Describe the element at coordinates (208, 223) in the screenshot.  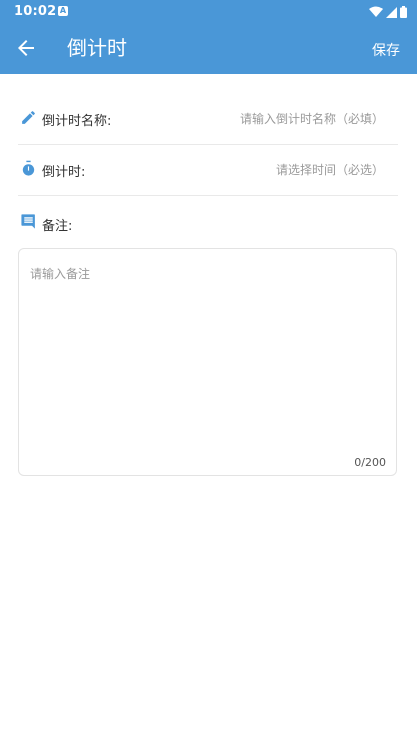
I see `note-header: 备注:` at that location.